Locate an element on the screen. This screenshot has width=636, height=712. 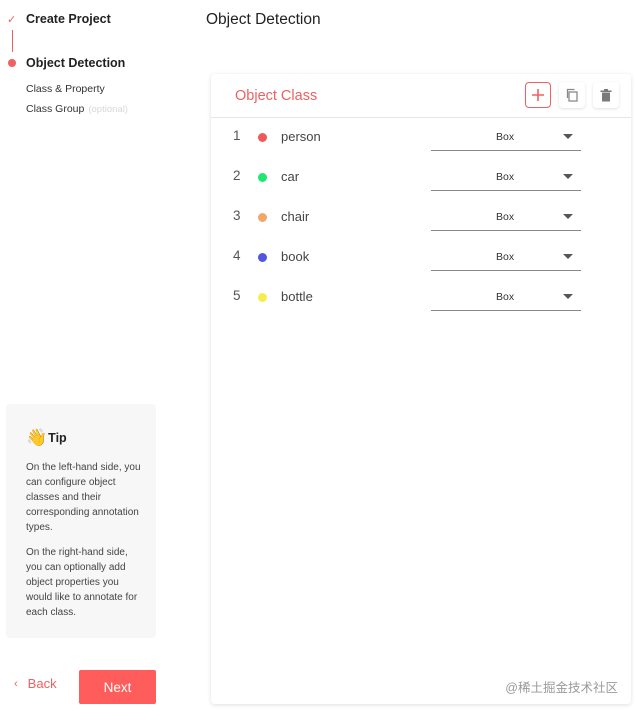
add-class-button is located at coordinates (538, 95).